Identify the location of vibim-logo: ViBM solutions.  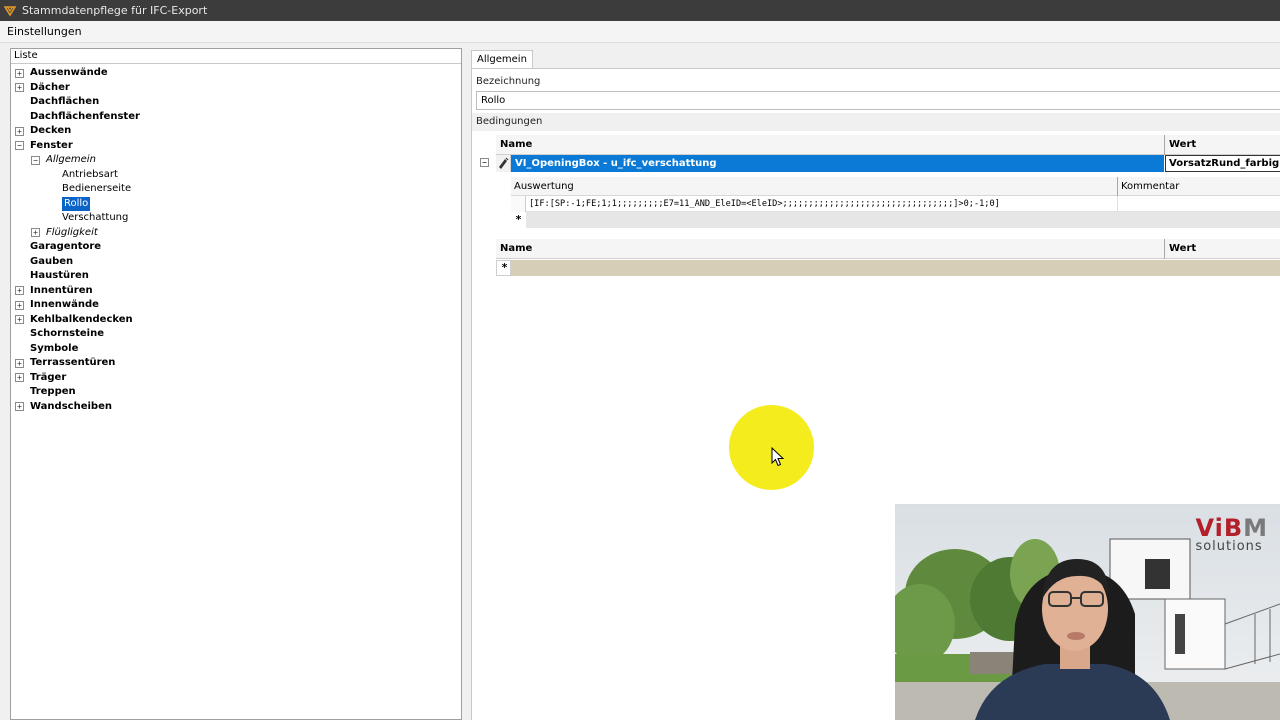
(1231, 535).